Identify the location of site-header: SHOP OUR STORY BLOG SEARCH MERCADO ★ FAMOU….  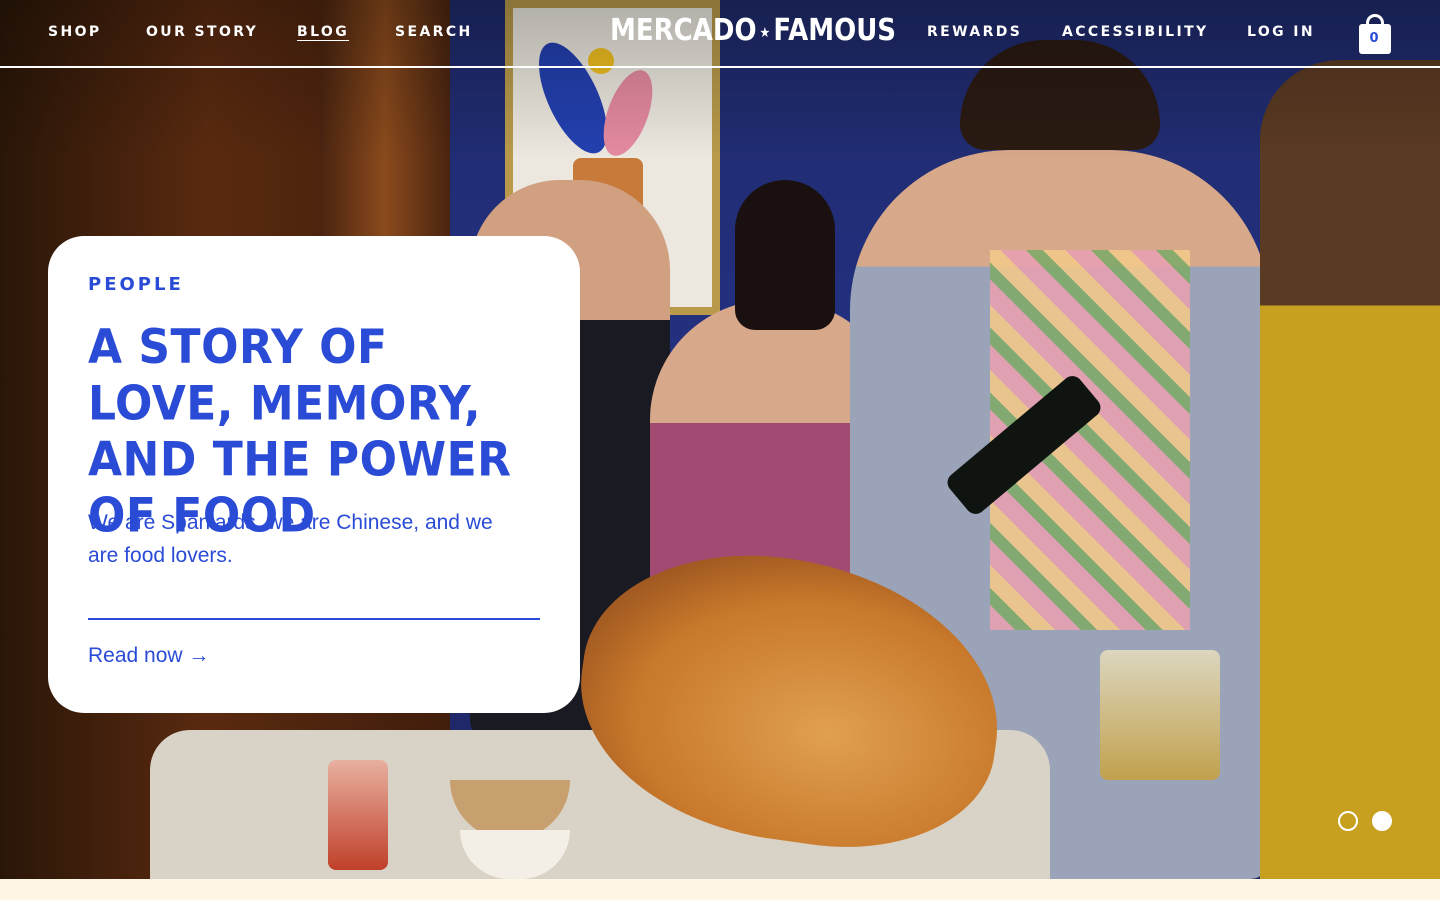
(720, 34).